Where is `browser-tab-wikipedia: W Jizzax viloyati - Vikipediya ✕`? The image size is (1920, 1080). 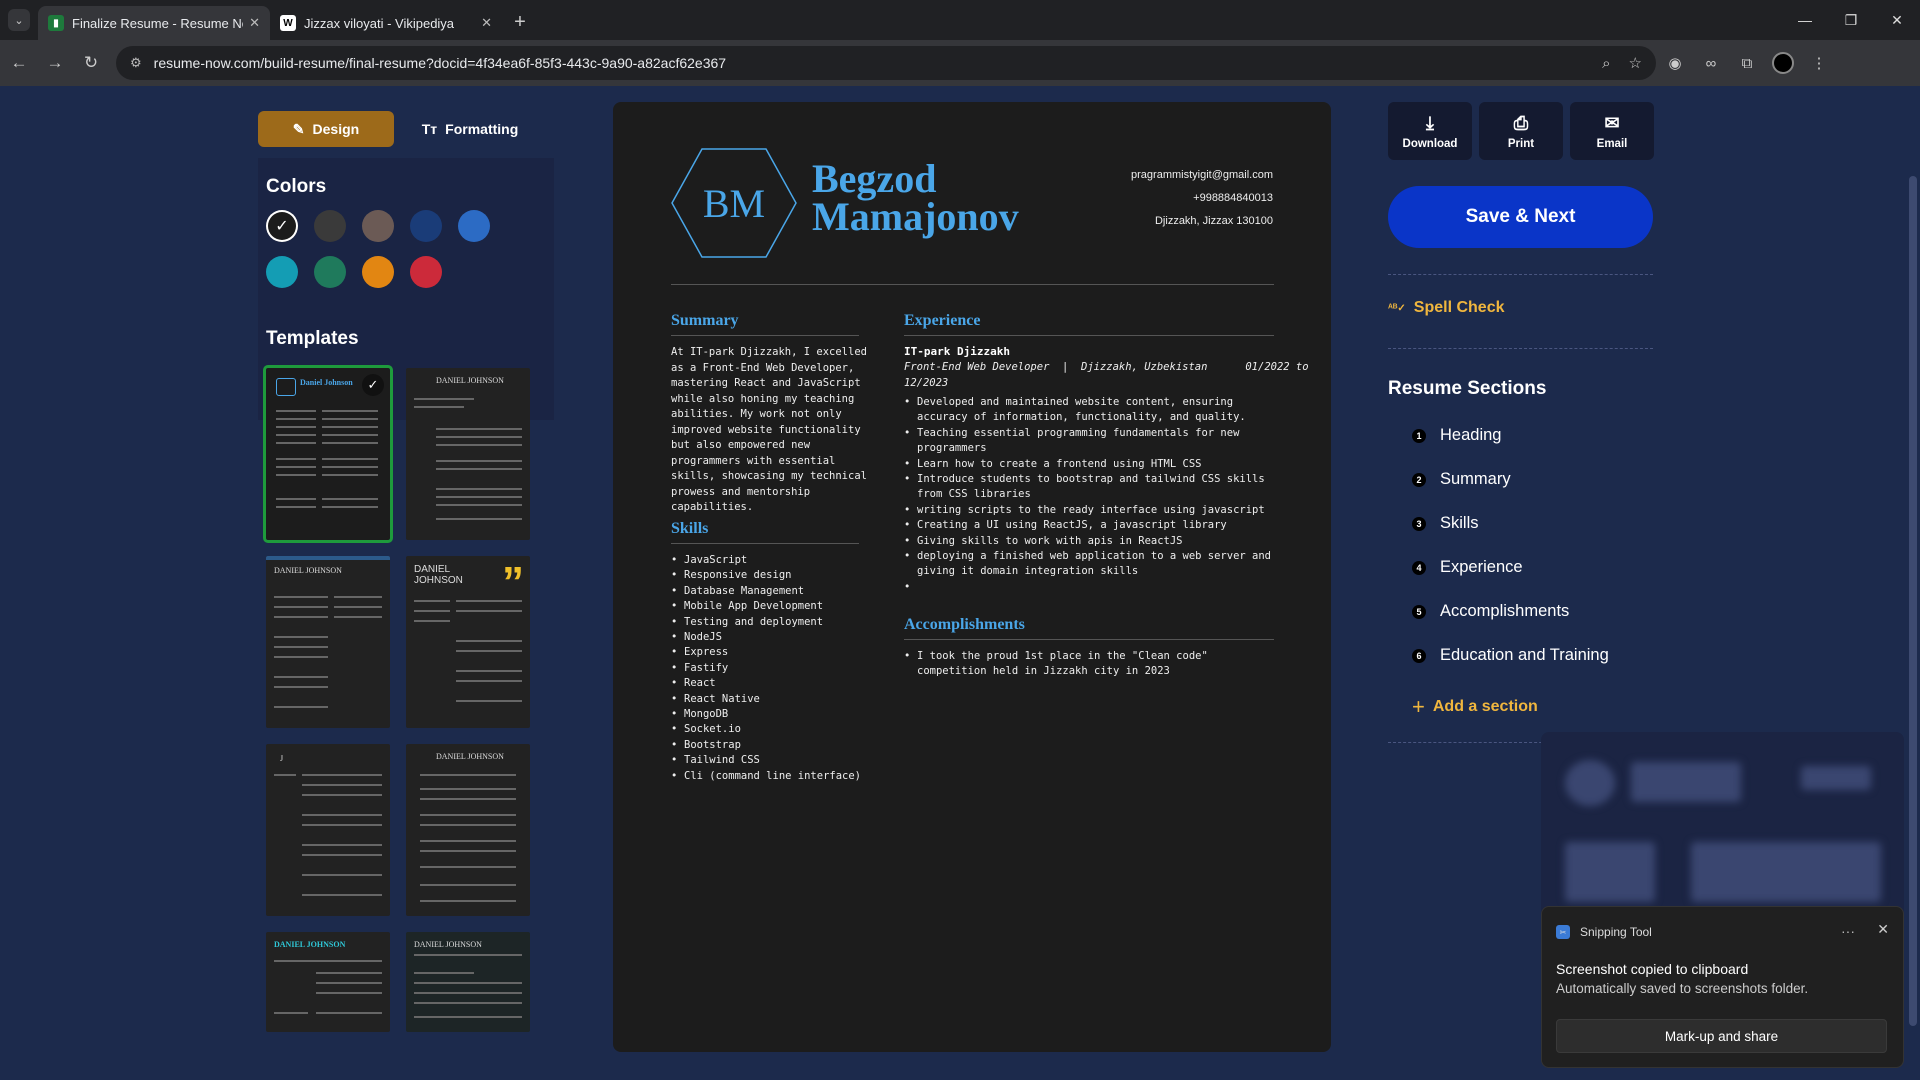
browser-tab-wikipedia: W Jizzax viloyati - Vikipediya ✕ is located at coordinates (386, 23).